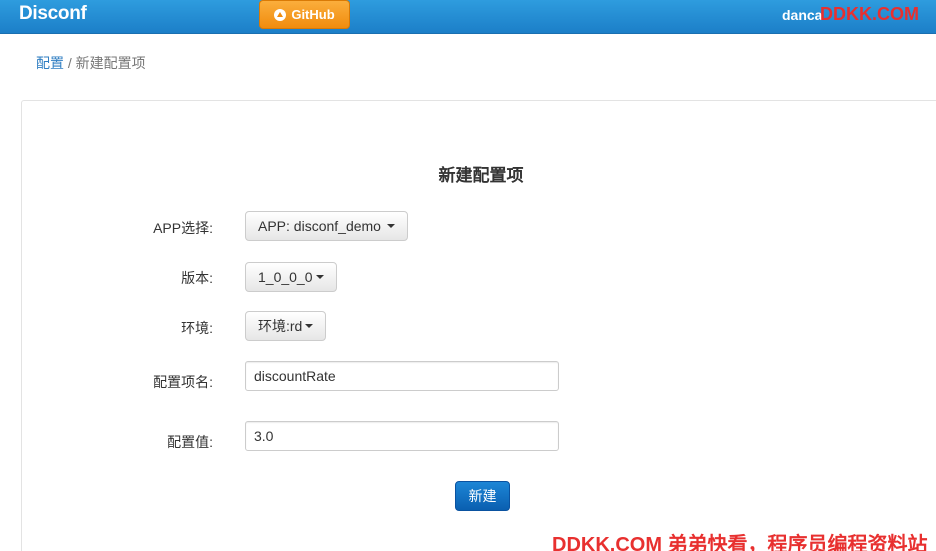 Image resolution: width=936 pixels, height=551 pixels. What do you see at coordinates (285, 277) in the screenshot?
I see `version-value: 1_0_0_0` at bounding box center [285, 277].